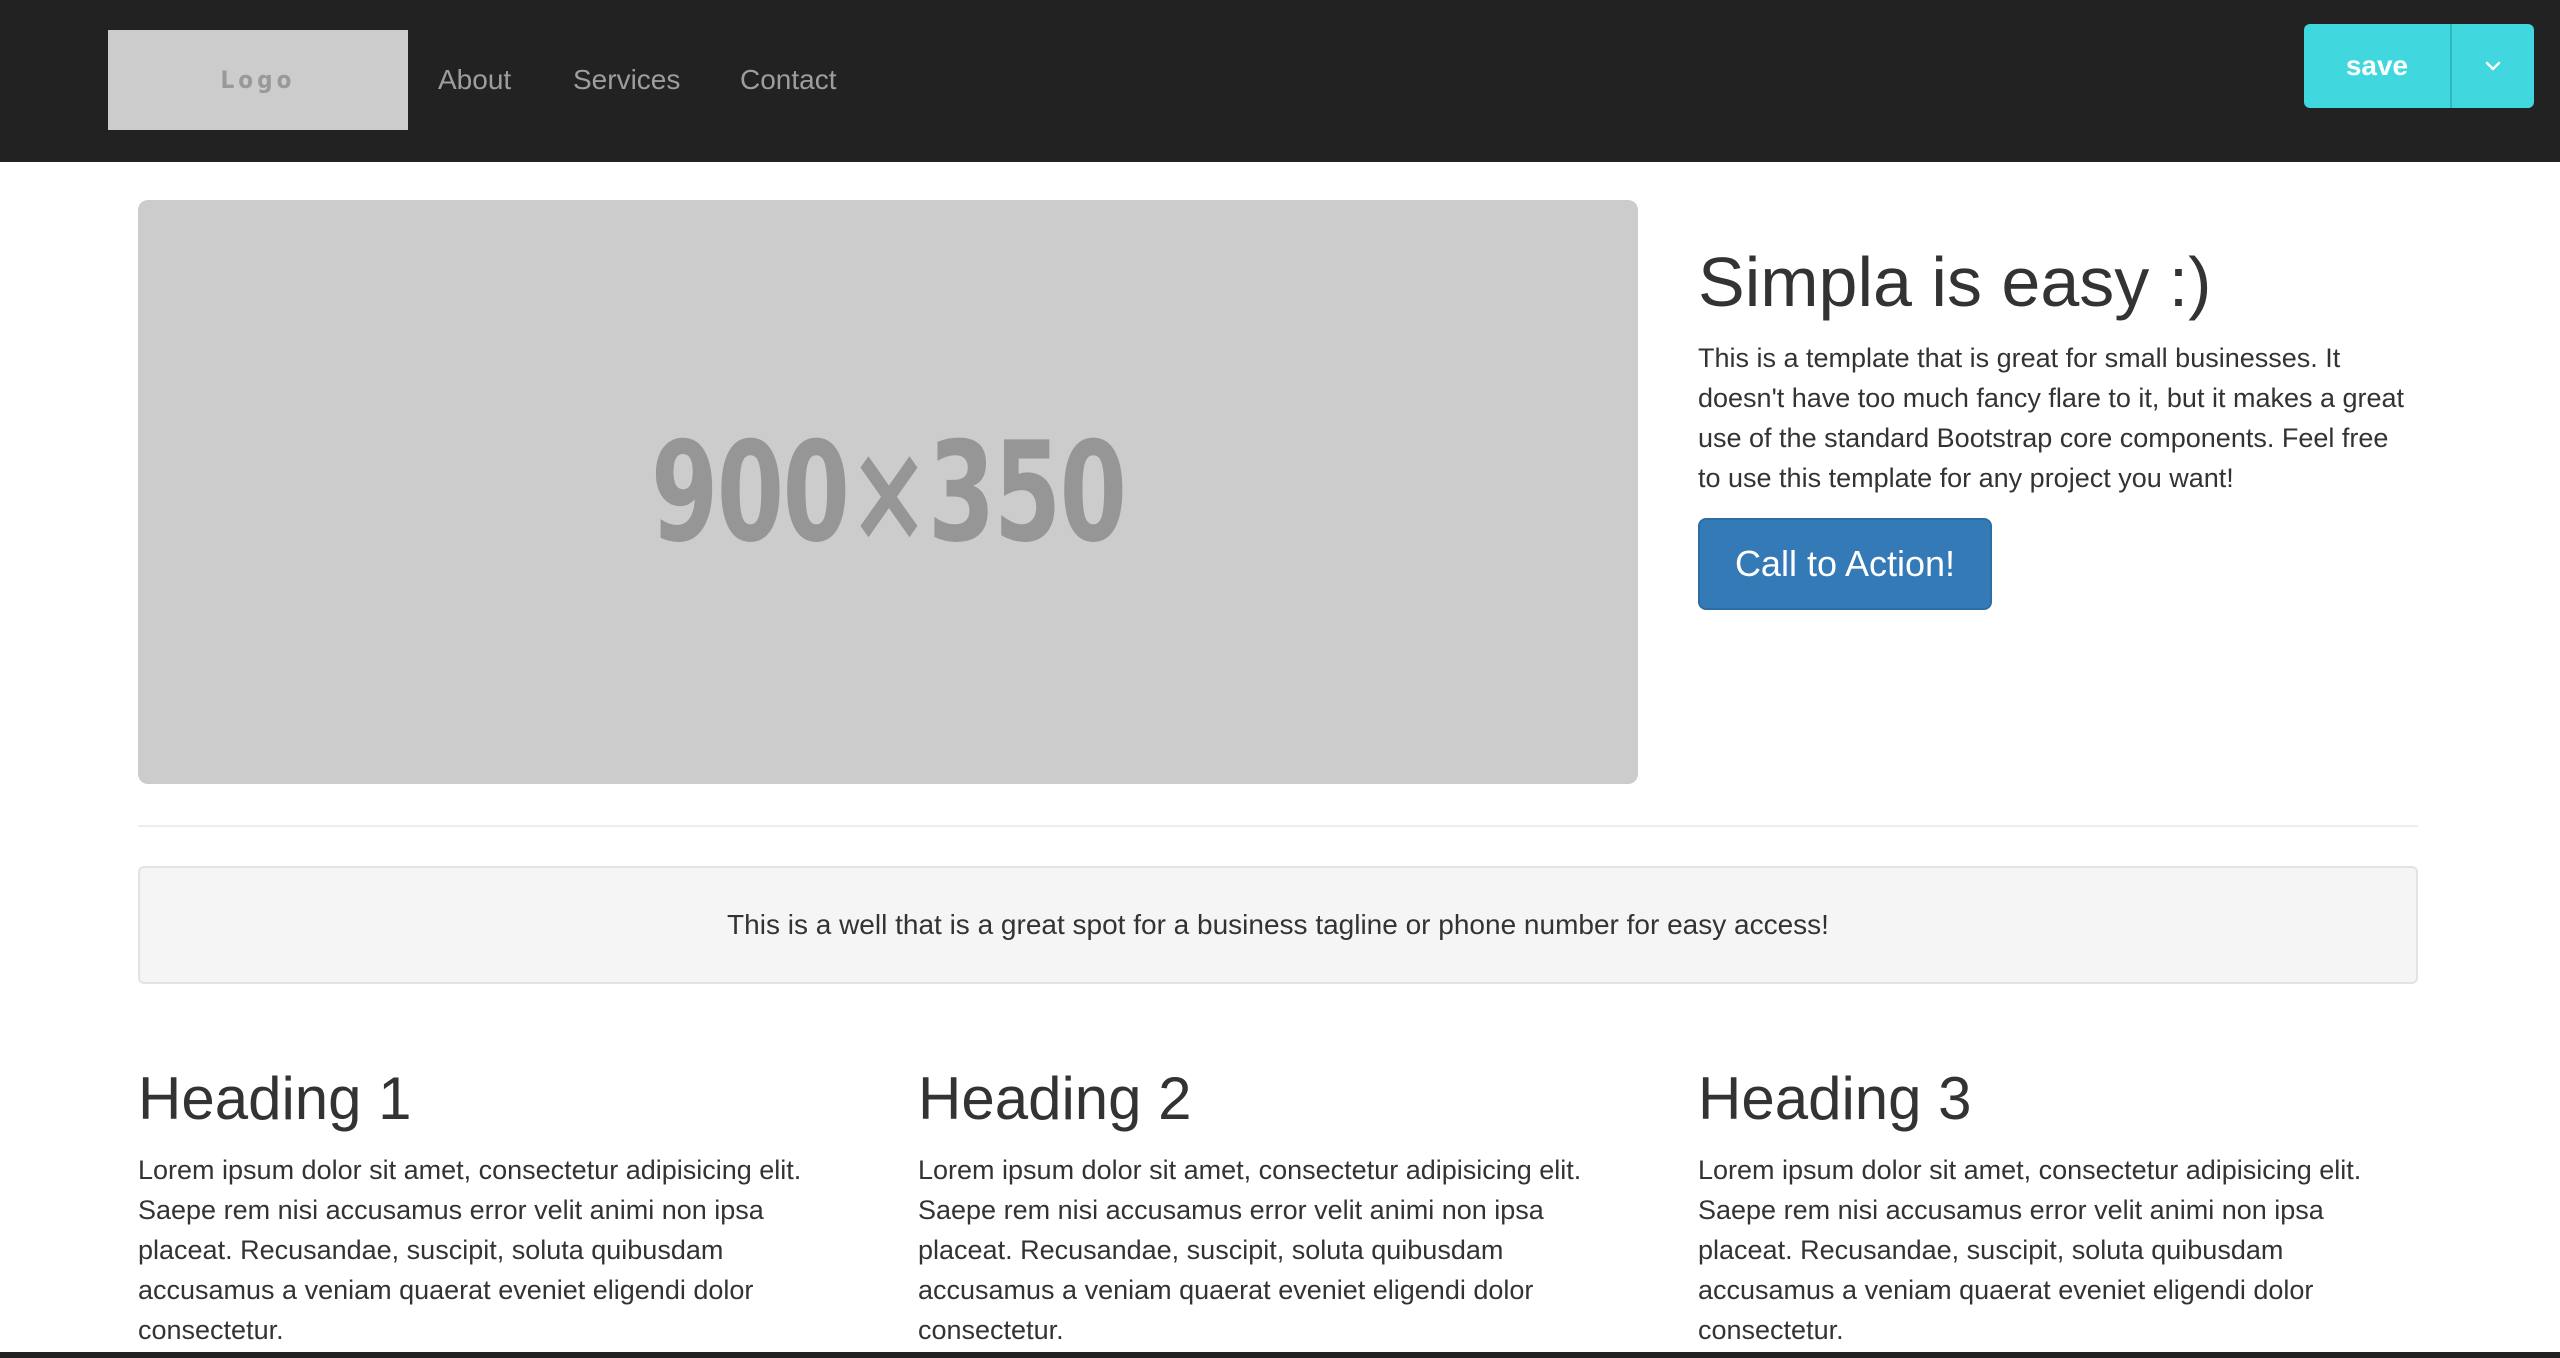 The height and width of the screenshot is (1358, 2560). What do you see at coordinates (1835, 1098) in the screenshot?
I see `column-heading: Heading 3` at bounding box center [1835, 1098].